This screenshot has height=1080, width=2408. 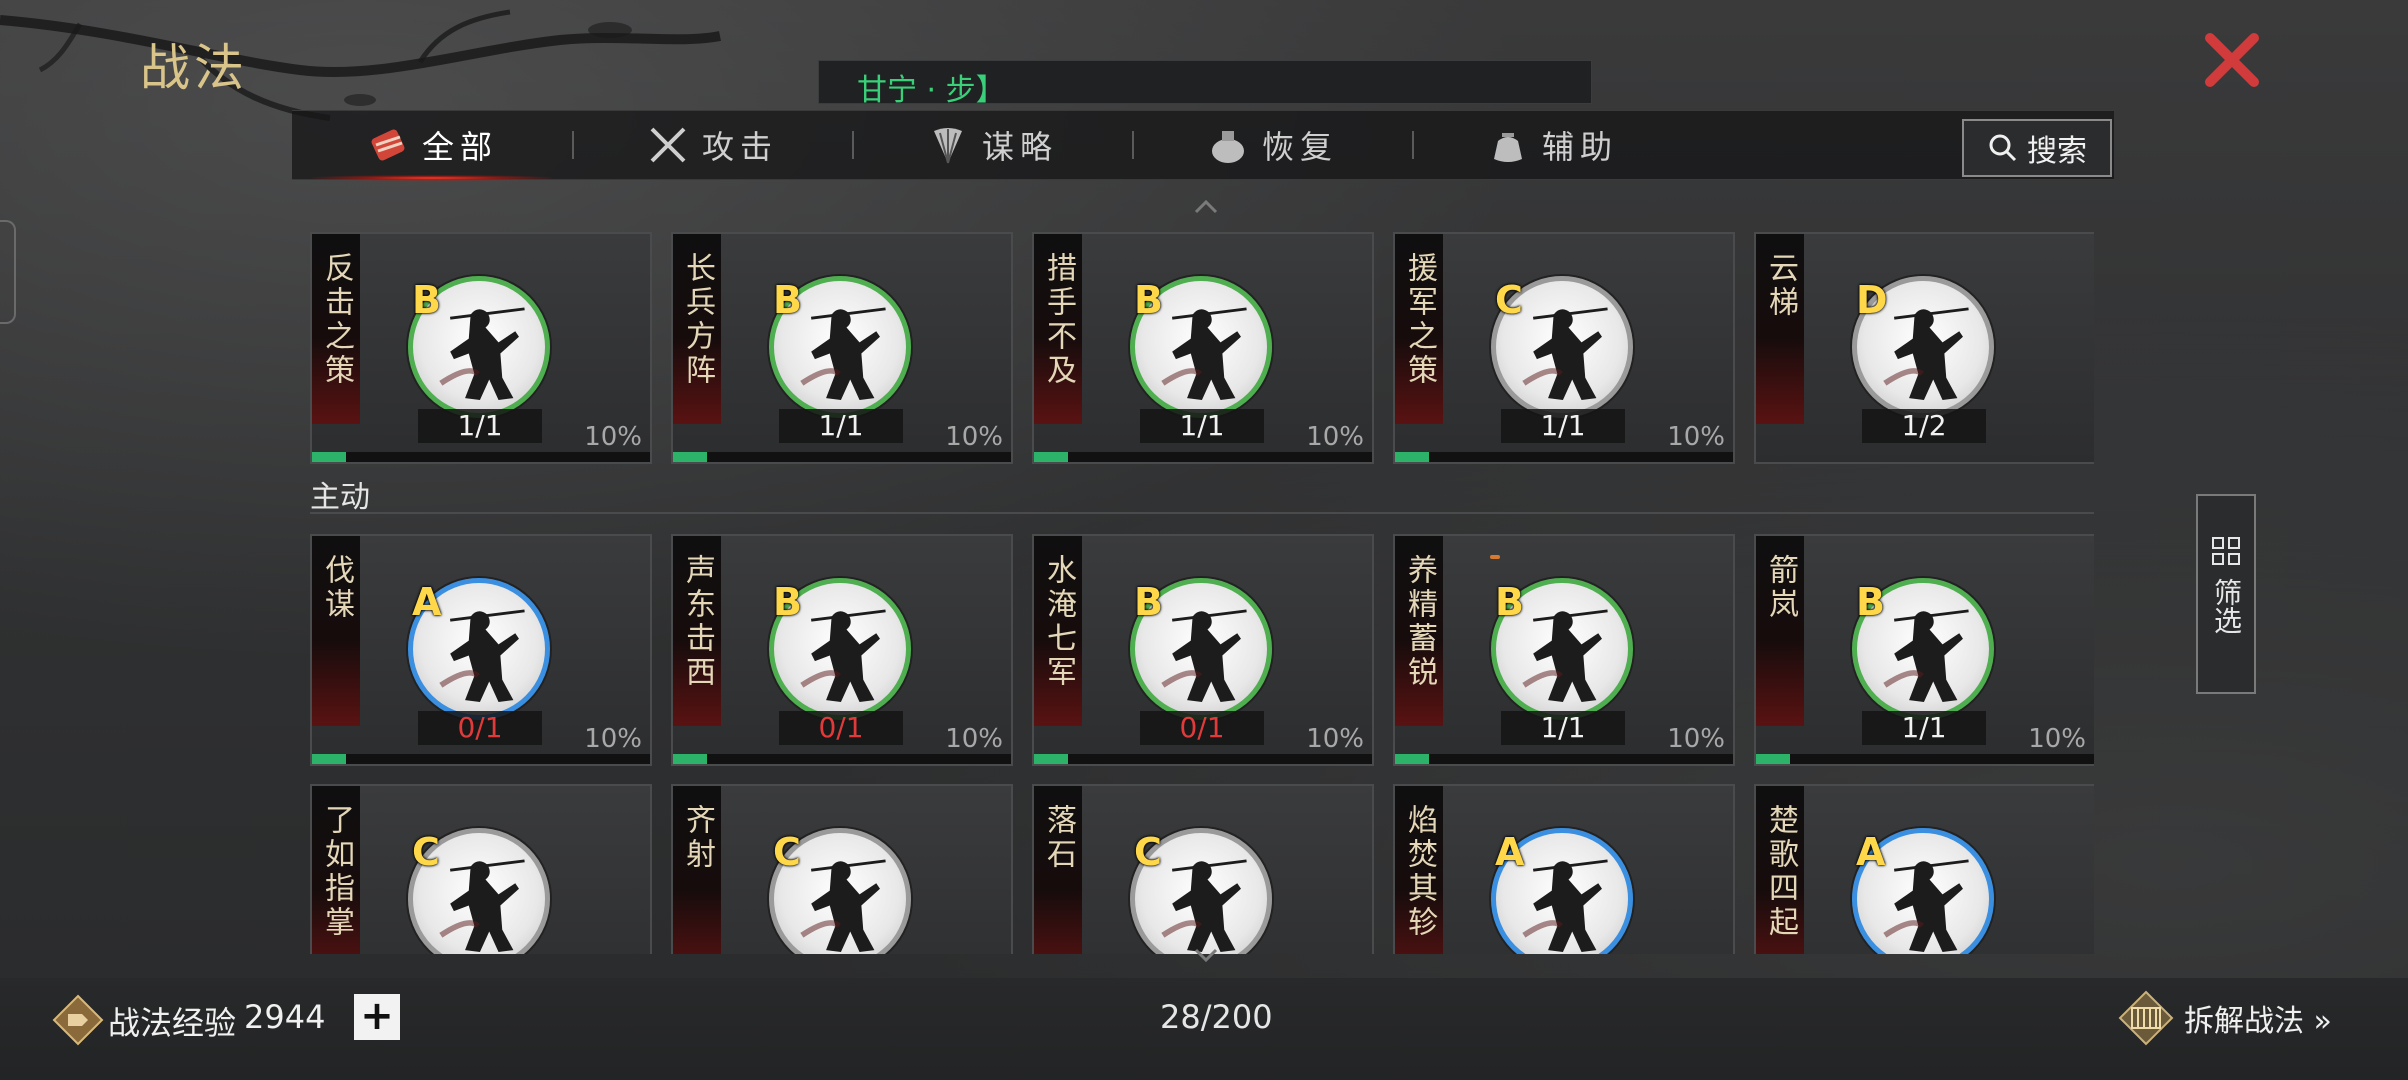 I want to click on tactic-card: 长兵方阵 B 1/1 10%, so click(x=842, y=348).